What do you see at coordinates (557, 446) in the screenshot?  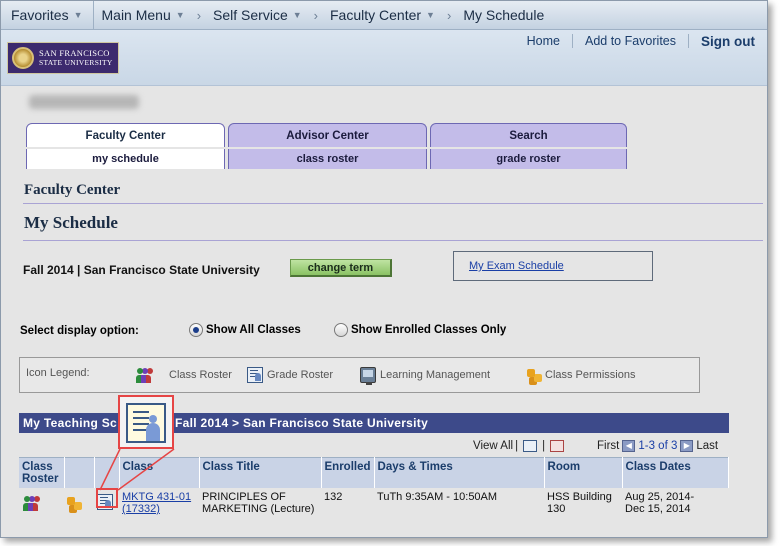 I see `download-grid-icon` at bounding box center [557, 446].